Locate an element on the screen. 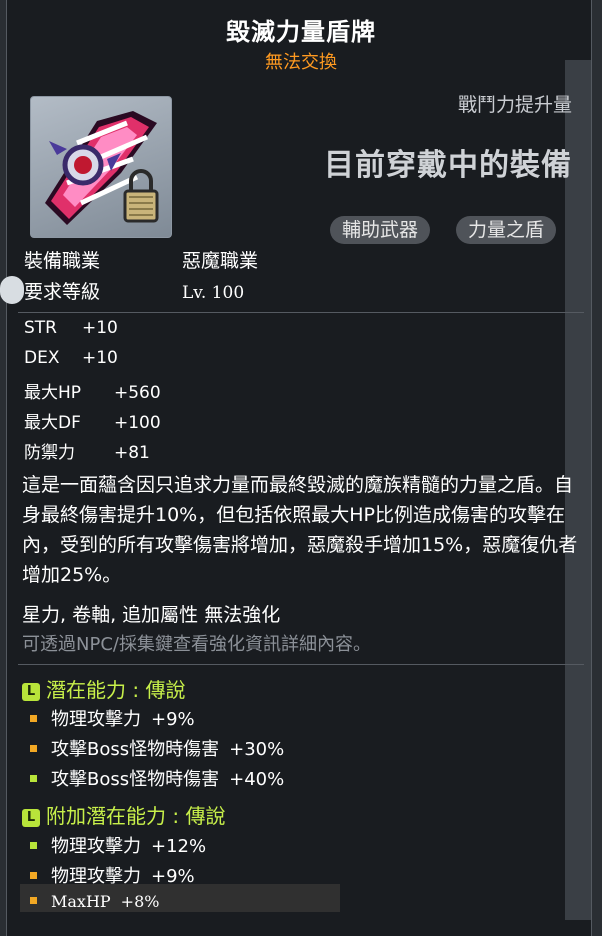 The width and height of the screenshot is (602, 936). tradability-label: 無法交換 is located at coordinates (301, 62).